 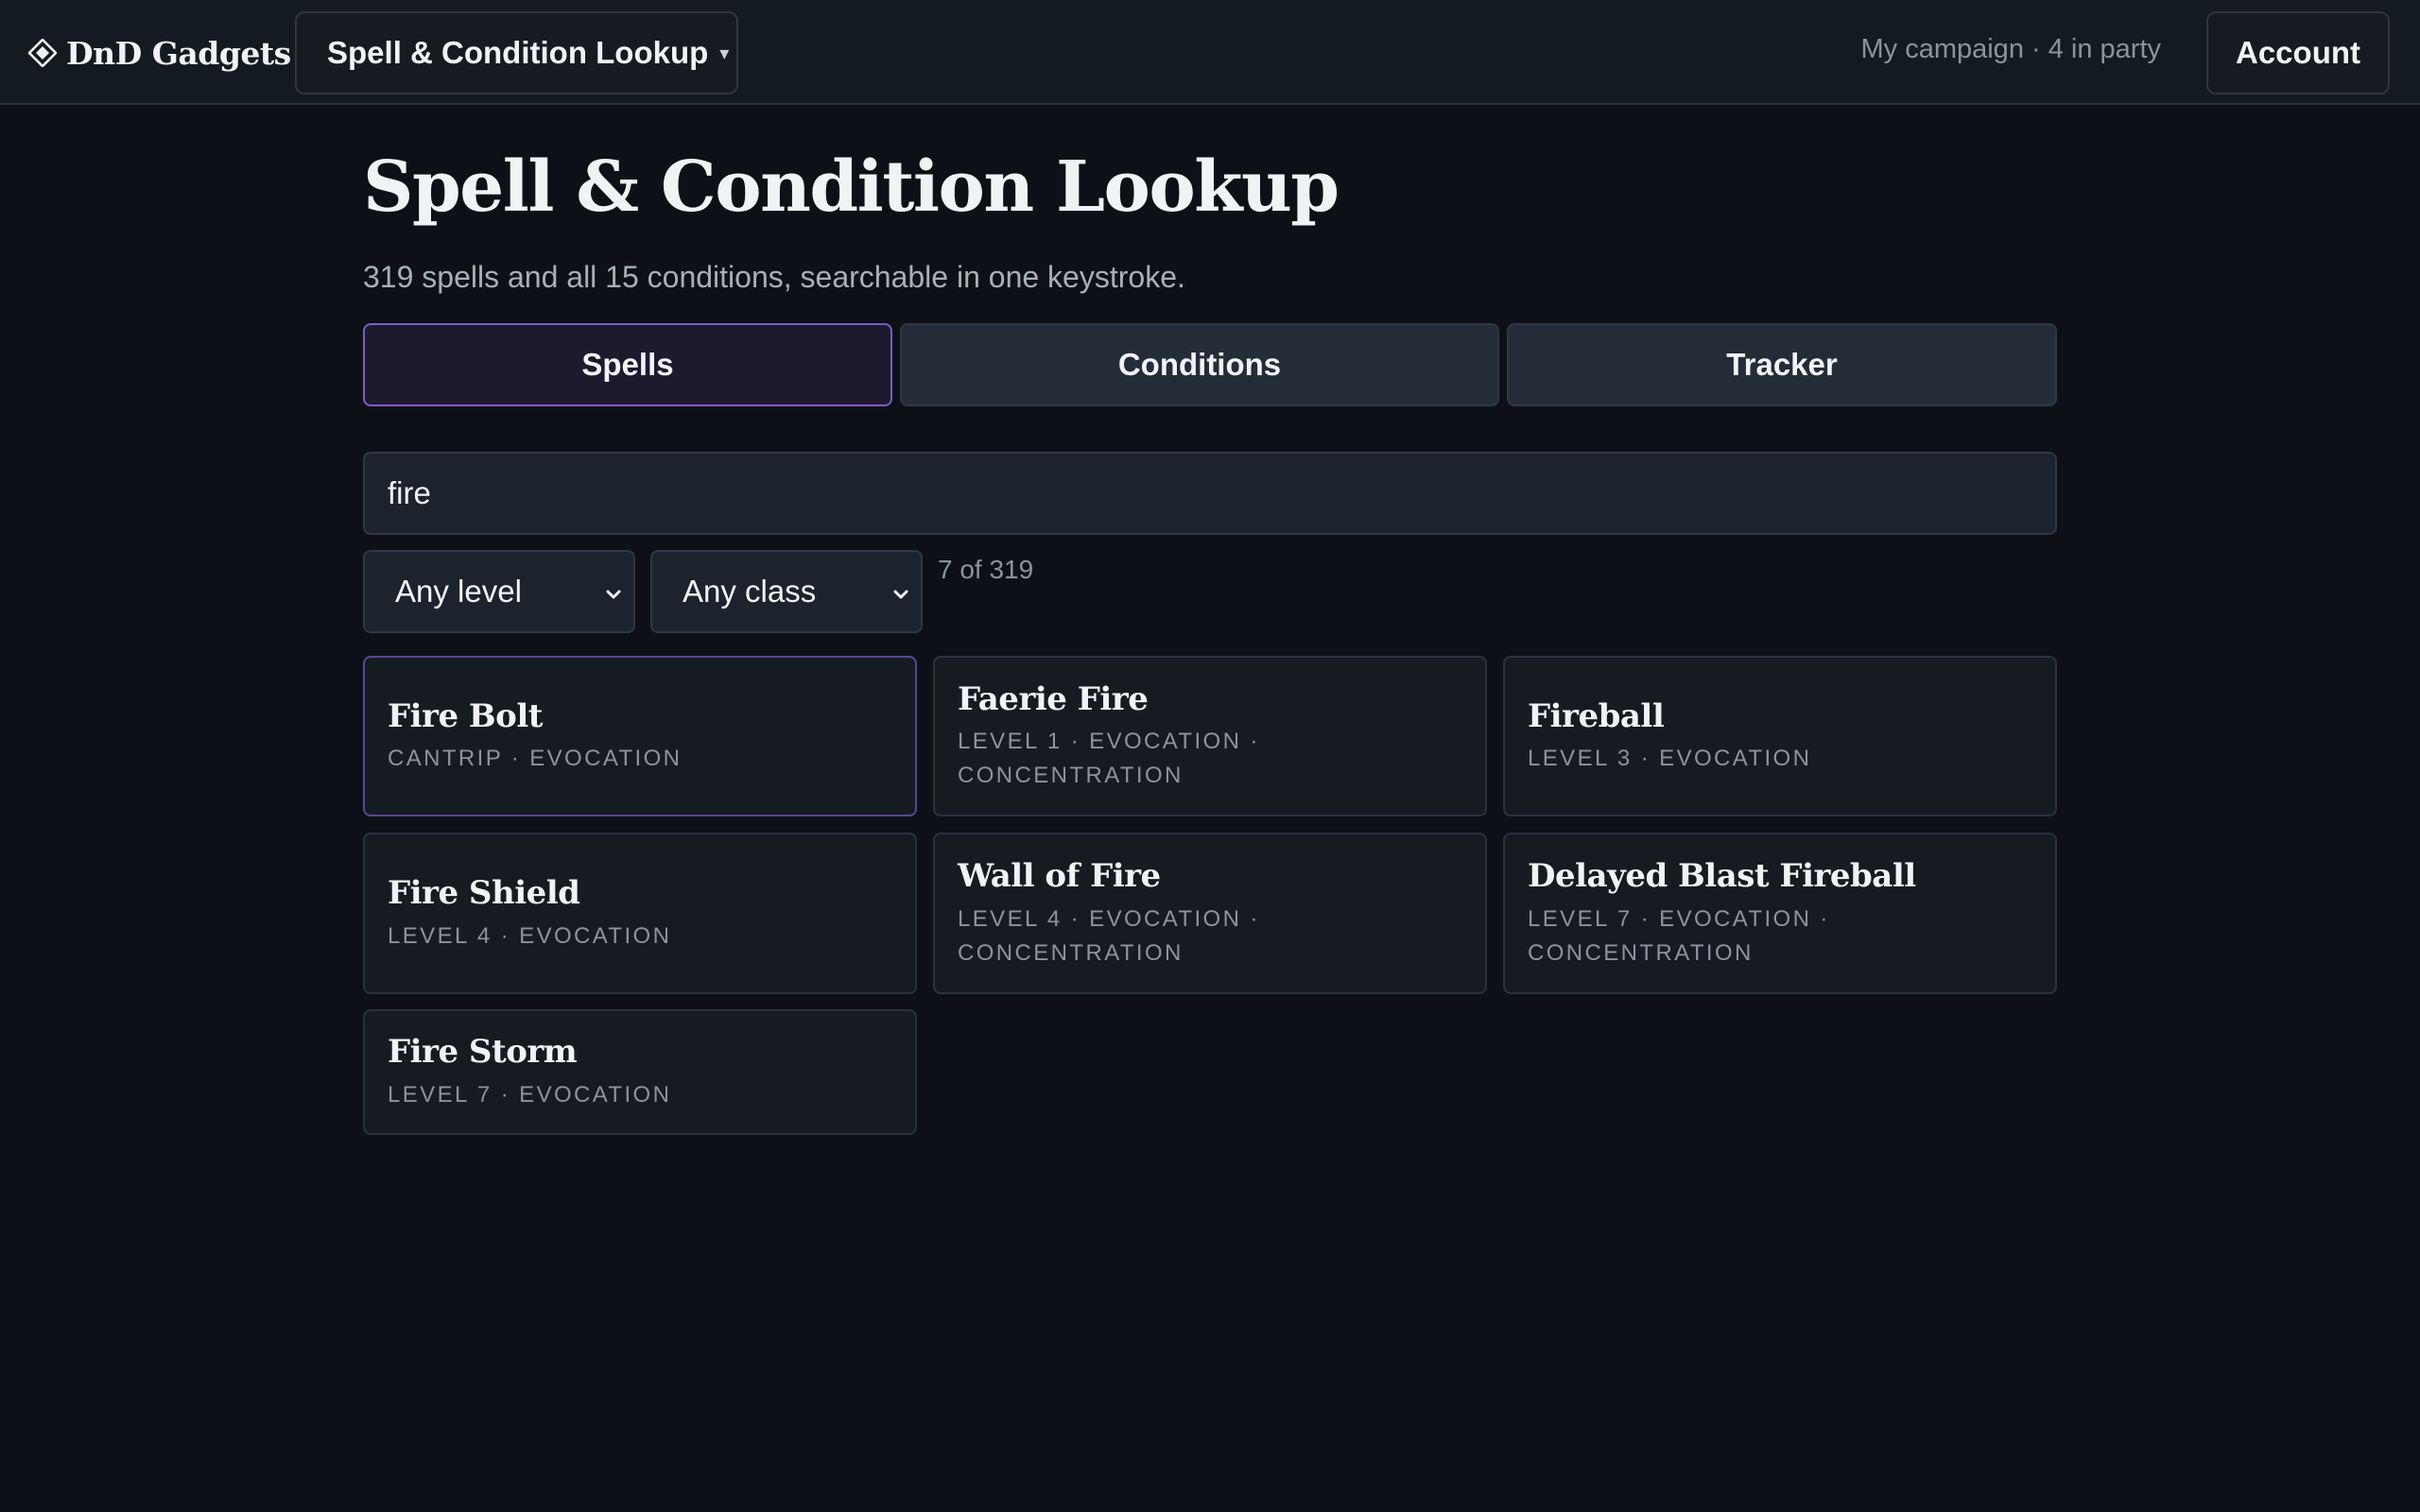 I want to click on spell-card: Fire Storm LEVEL 7 · EVOCATION, so click(x=640, y=1072).